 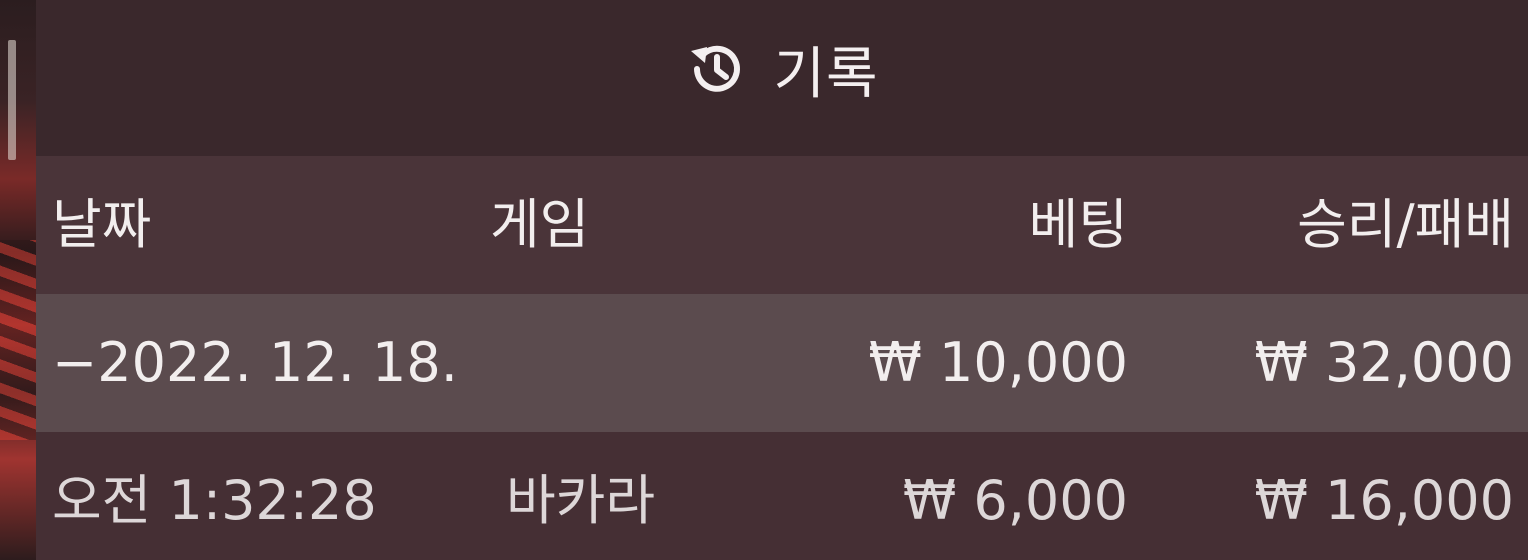 I want to click on header-title-group: 기록, so click(x=781, y=69).